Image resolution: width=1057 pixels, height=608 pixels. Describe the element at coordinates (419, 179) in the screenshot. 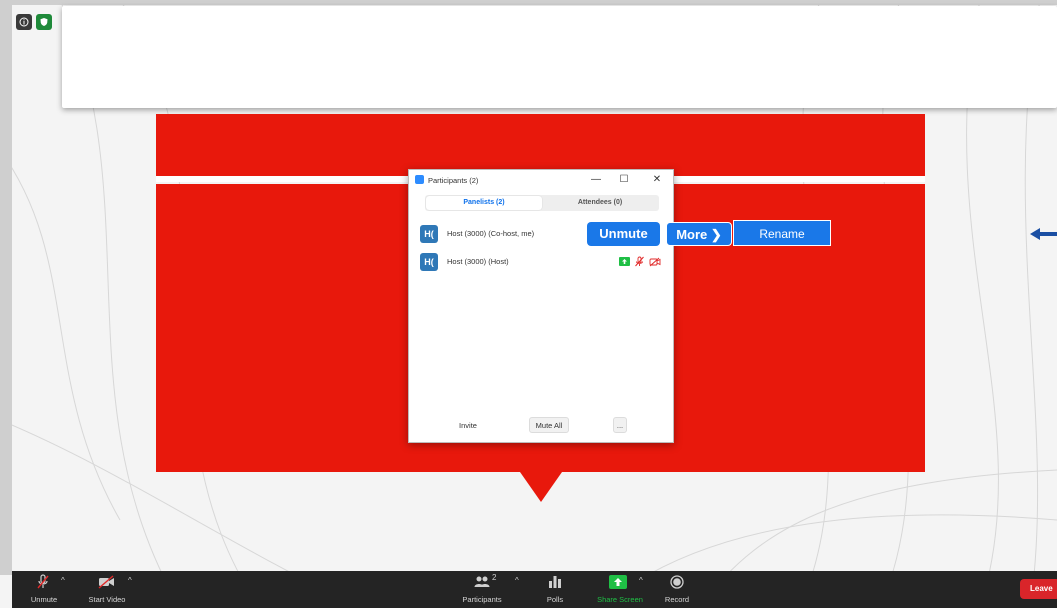

I see `zoom-app-icon` at that location.